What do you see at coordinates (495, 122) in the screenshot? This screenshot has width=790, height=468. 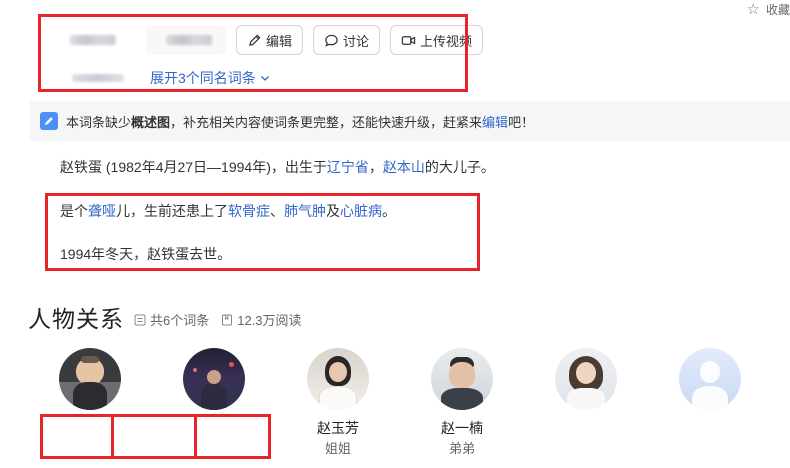 I see `notice-edit-link: 编辑` at bounding box center [495, 122].